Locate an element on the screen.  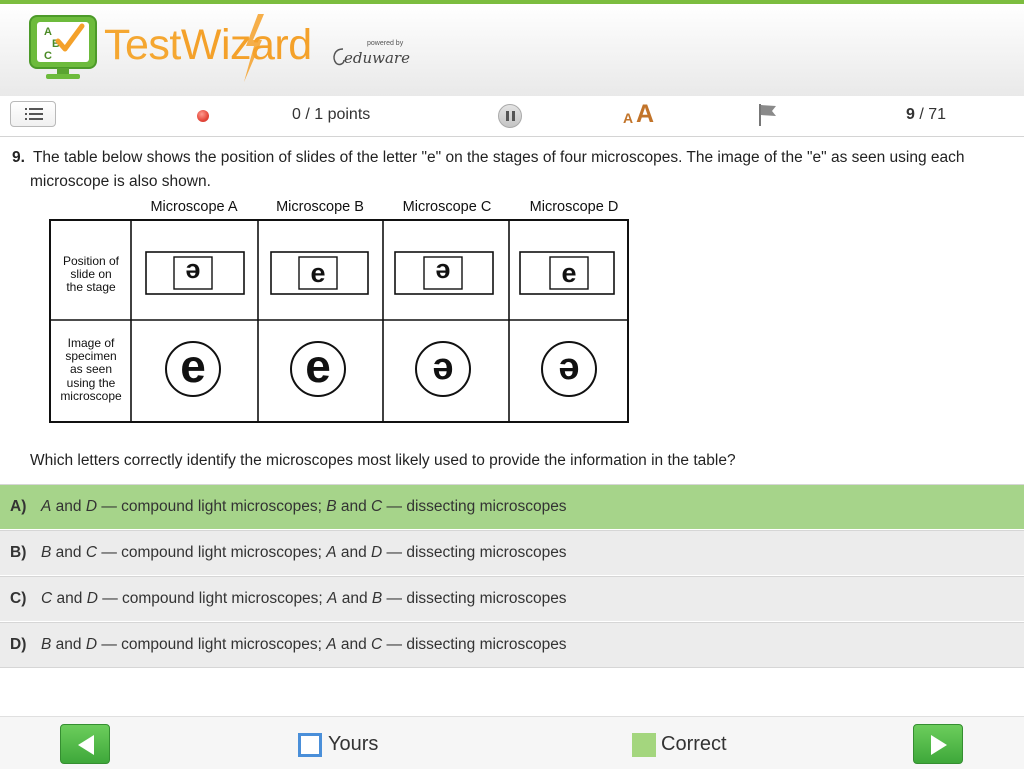
correct-legend-swatch is located at coordinates (644, 745).